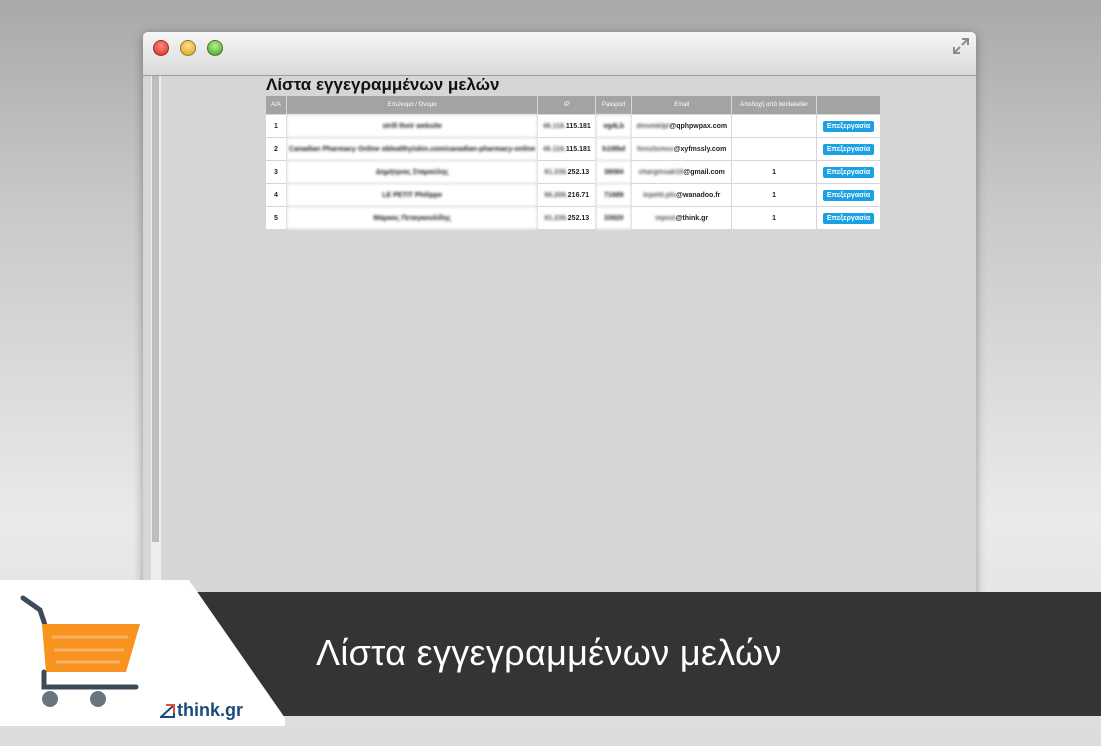 Image resolution: width=1101 pixels, height=746 pixels. I want to click on row-email: chargmsak19@gmail.com, so click(682, 172).